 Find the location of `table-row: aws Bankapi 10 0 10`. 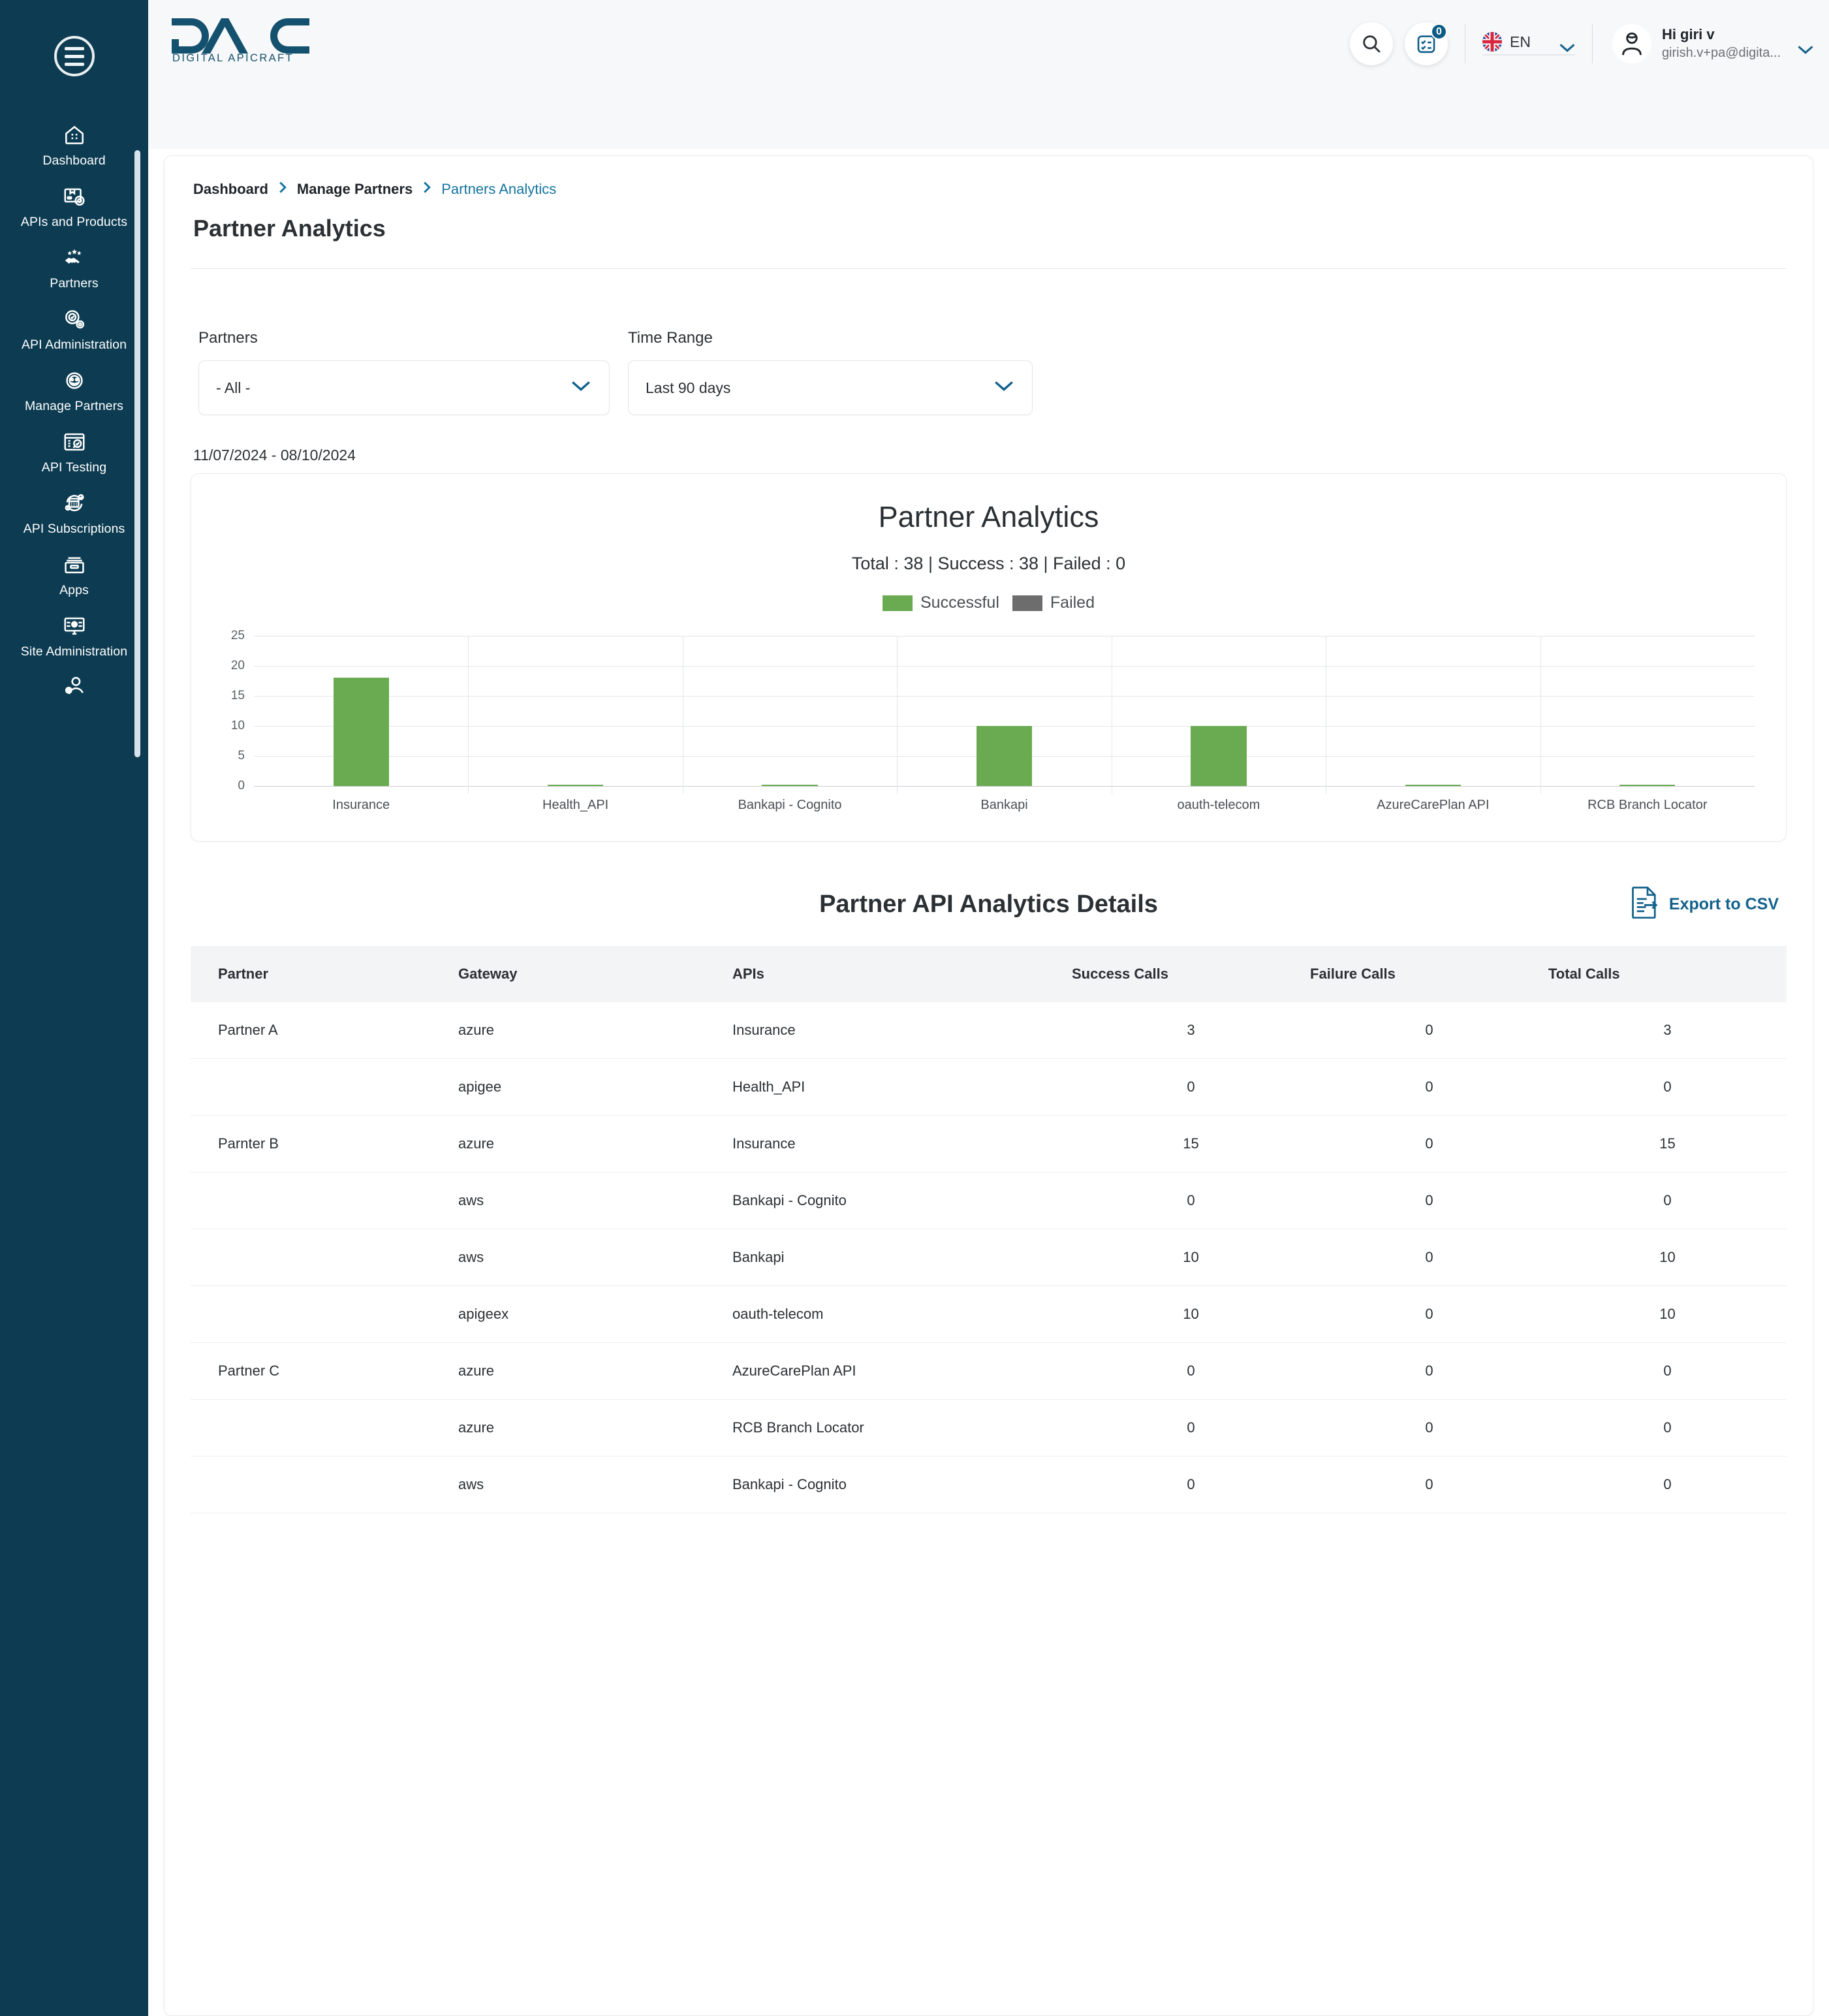

table-row: aws Bankapi 10 0 10 is located at coordinates (989, 1258).